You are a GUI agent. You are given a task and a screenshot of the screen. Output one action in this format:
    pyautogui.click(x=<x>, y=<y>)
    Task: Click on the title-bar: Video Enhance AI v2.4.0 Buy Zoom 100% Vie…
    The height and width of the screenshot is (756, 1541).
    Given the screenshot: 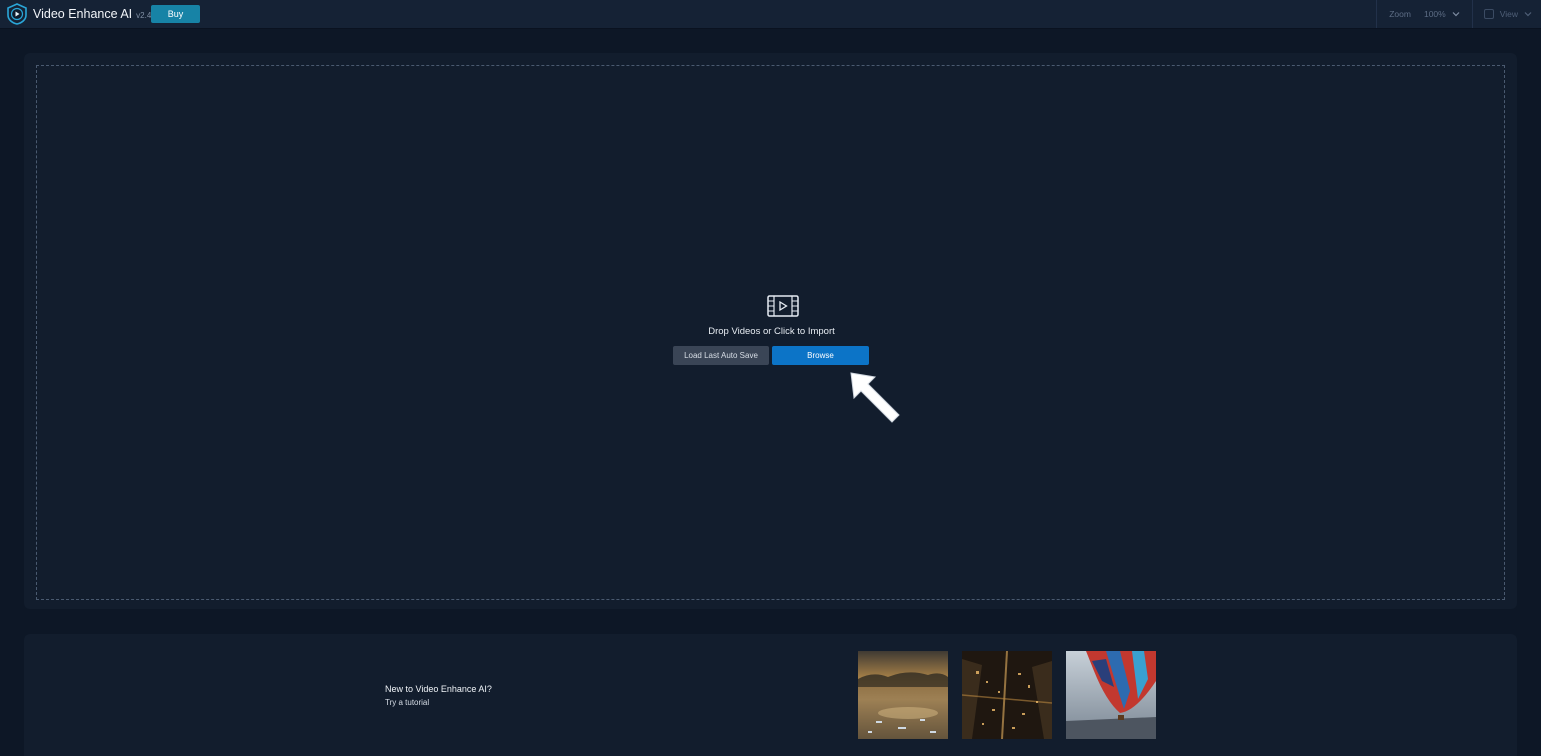 What is the action you would take?
    pyautogui.click(x=770, y=14)
    